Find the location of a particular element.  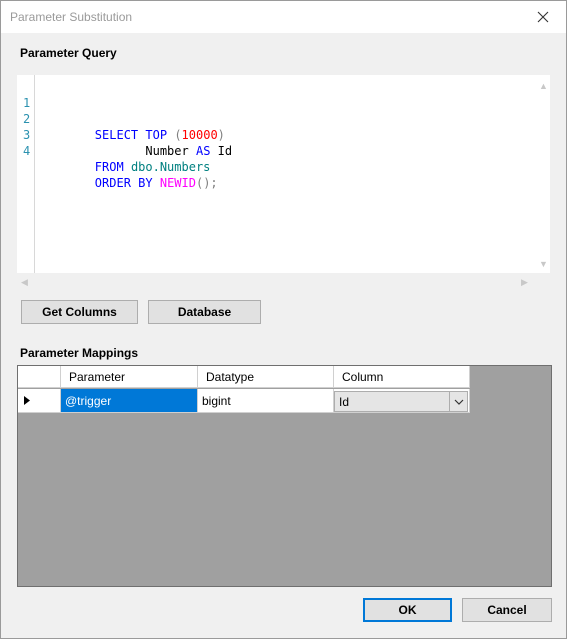

get-columns-button: Get Columns is located at coordinates (79, 312).